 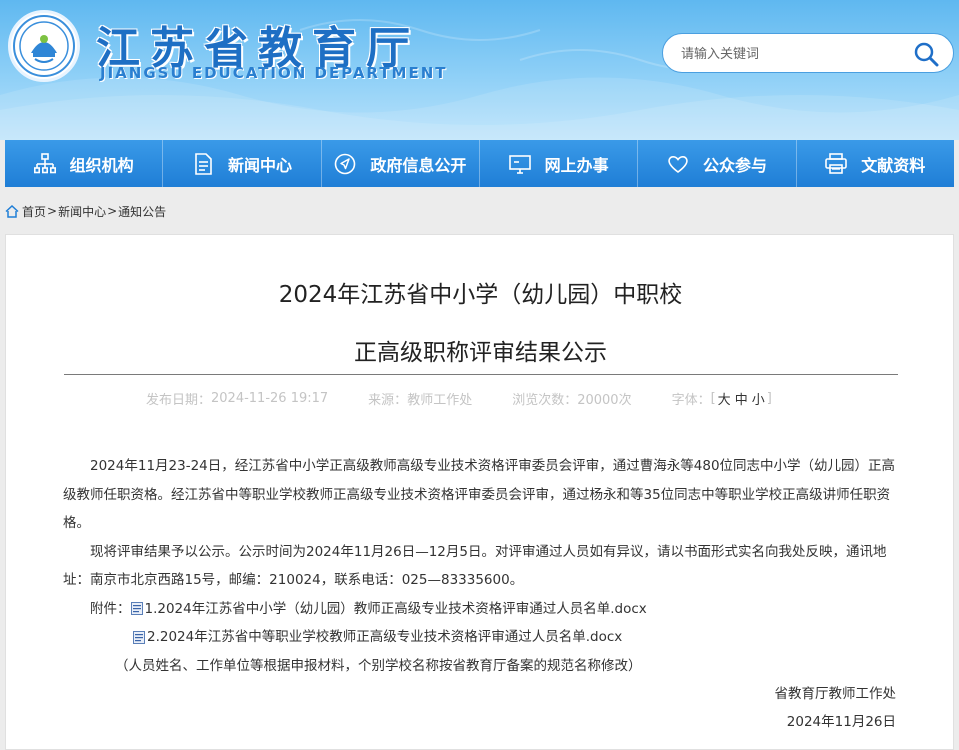 I want to click on site-logo, so click(x=44, y=46).